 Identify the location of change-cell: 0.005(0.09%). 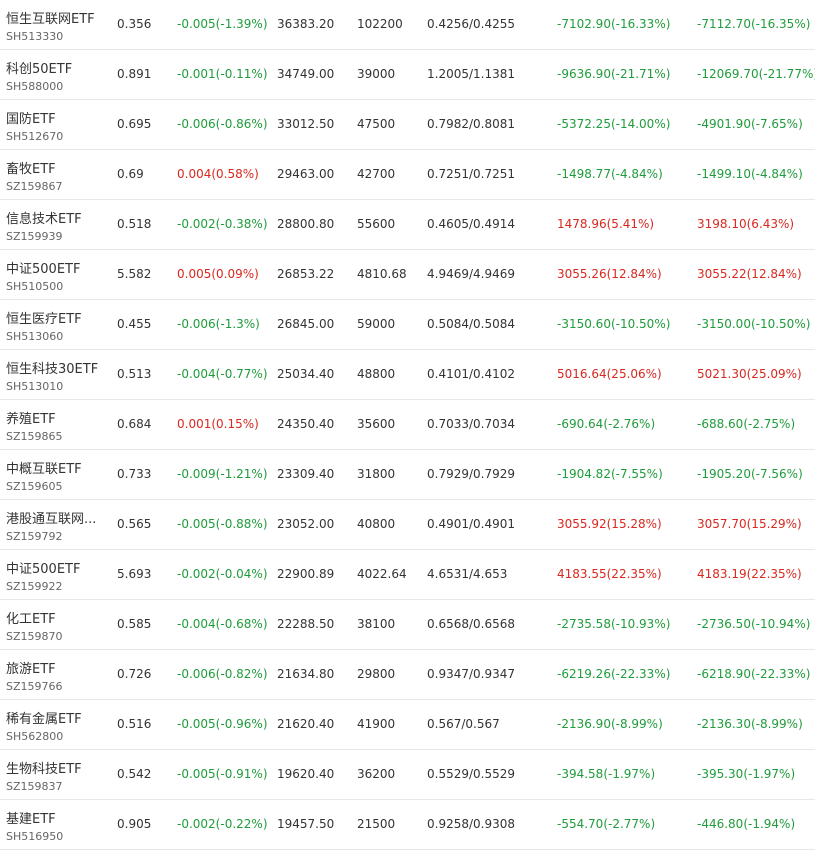
(218, 274).